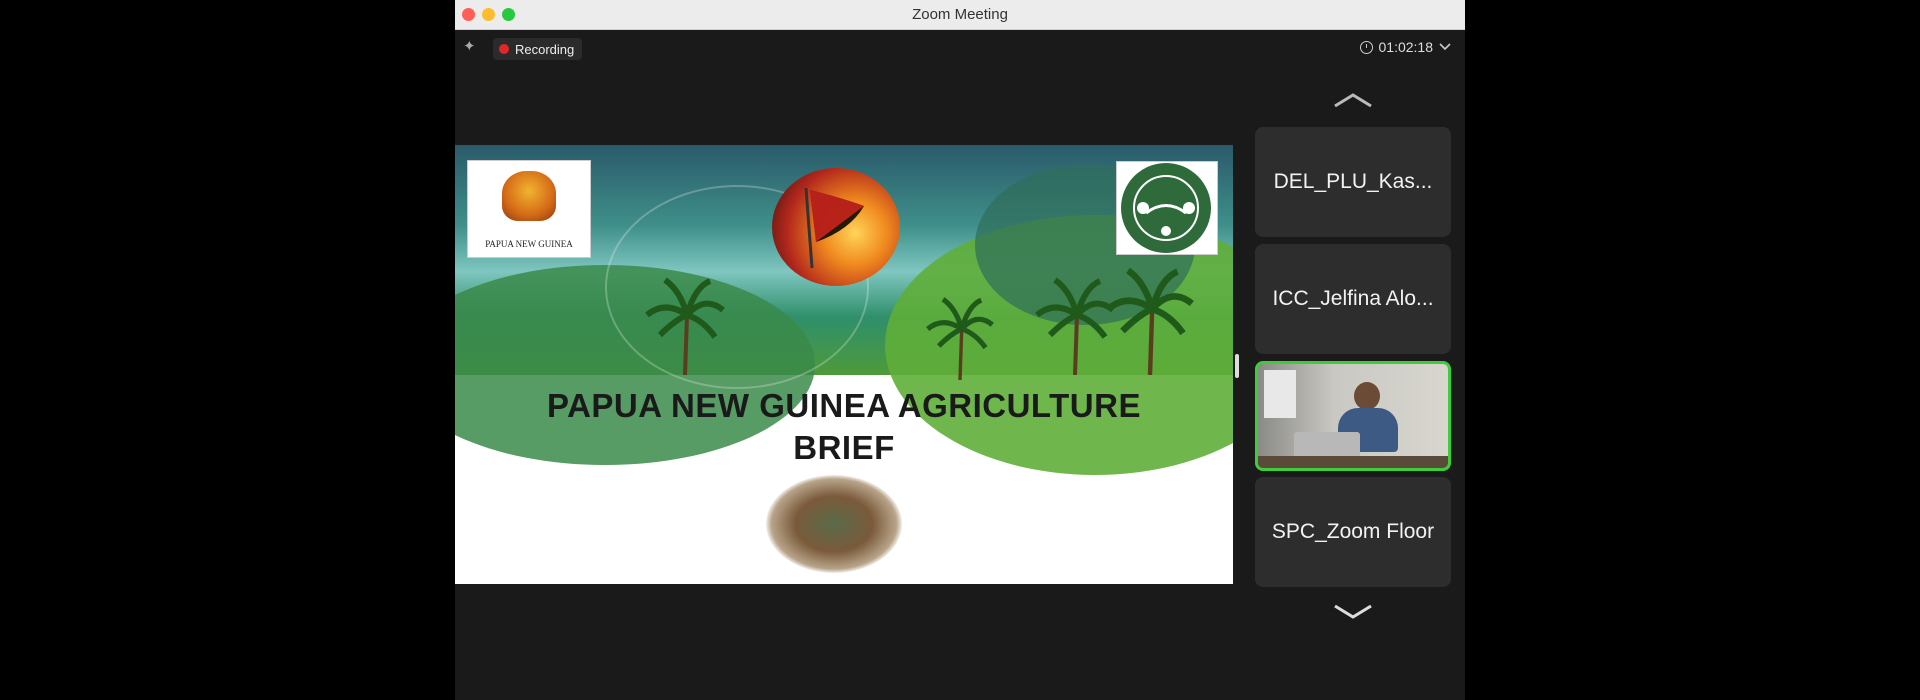  I want to click on participant-tile: SPC_Zoom Floor, so click(1353, 532).